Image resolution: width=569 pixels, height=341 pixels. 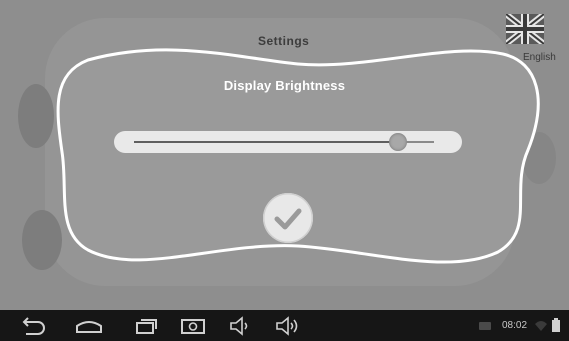 I want to click on checkmark-icon, so click(x=288, y=218).